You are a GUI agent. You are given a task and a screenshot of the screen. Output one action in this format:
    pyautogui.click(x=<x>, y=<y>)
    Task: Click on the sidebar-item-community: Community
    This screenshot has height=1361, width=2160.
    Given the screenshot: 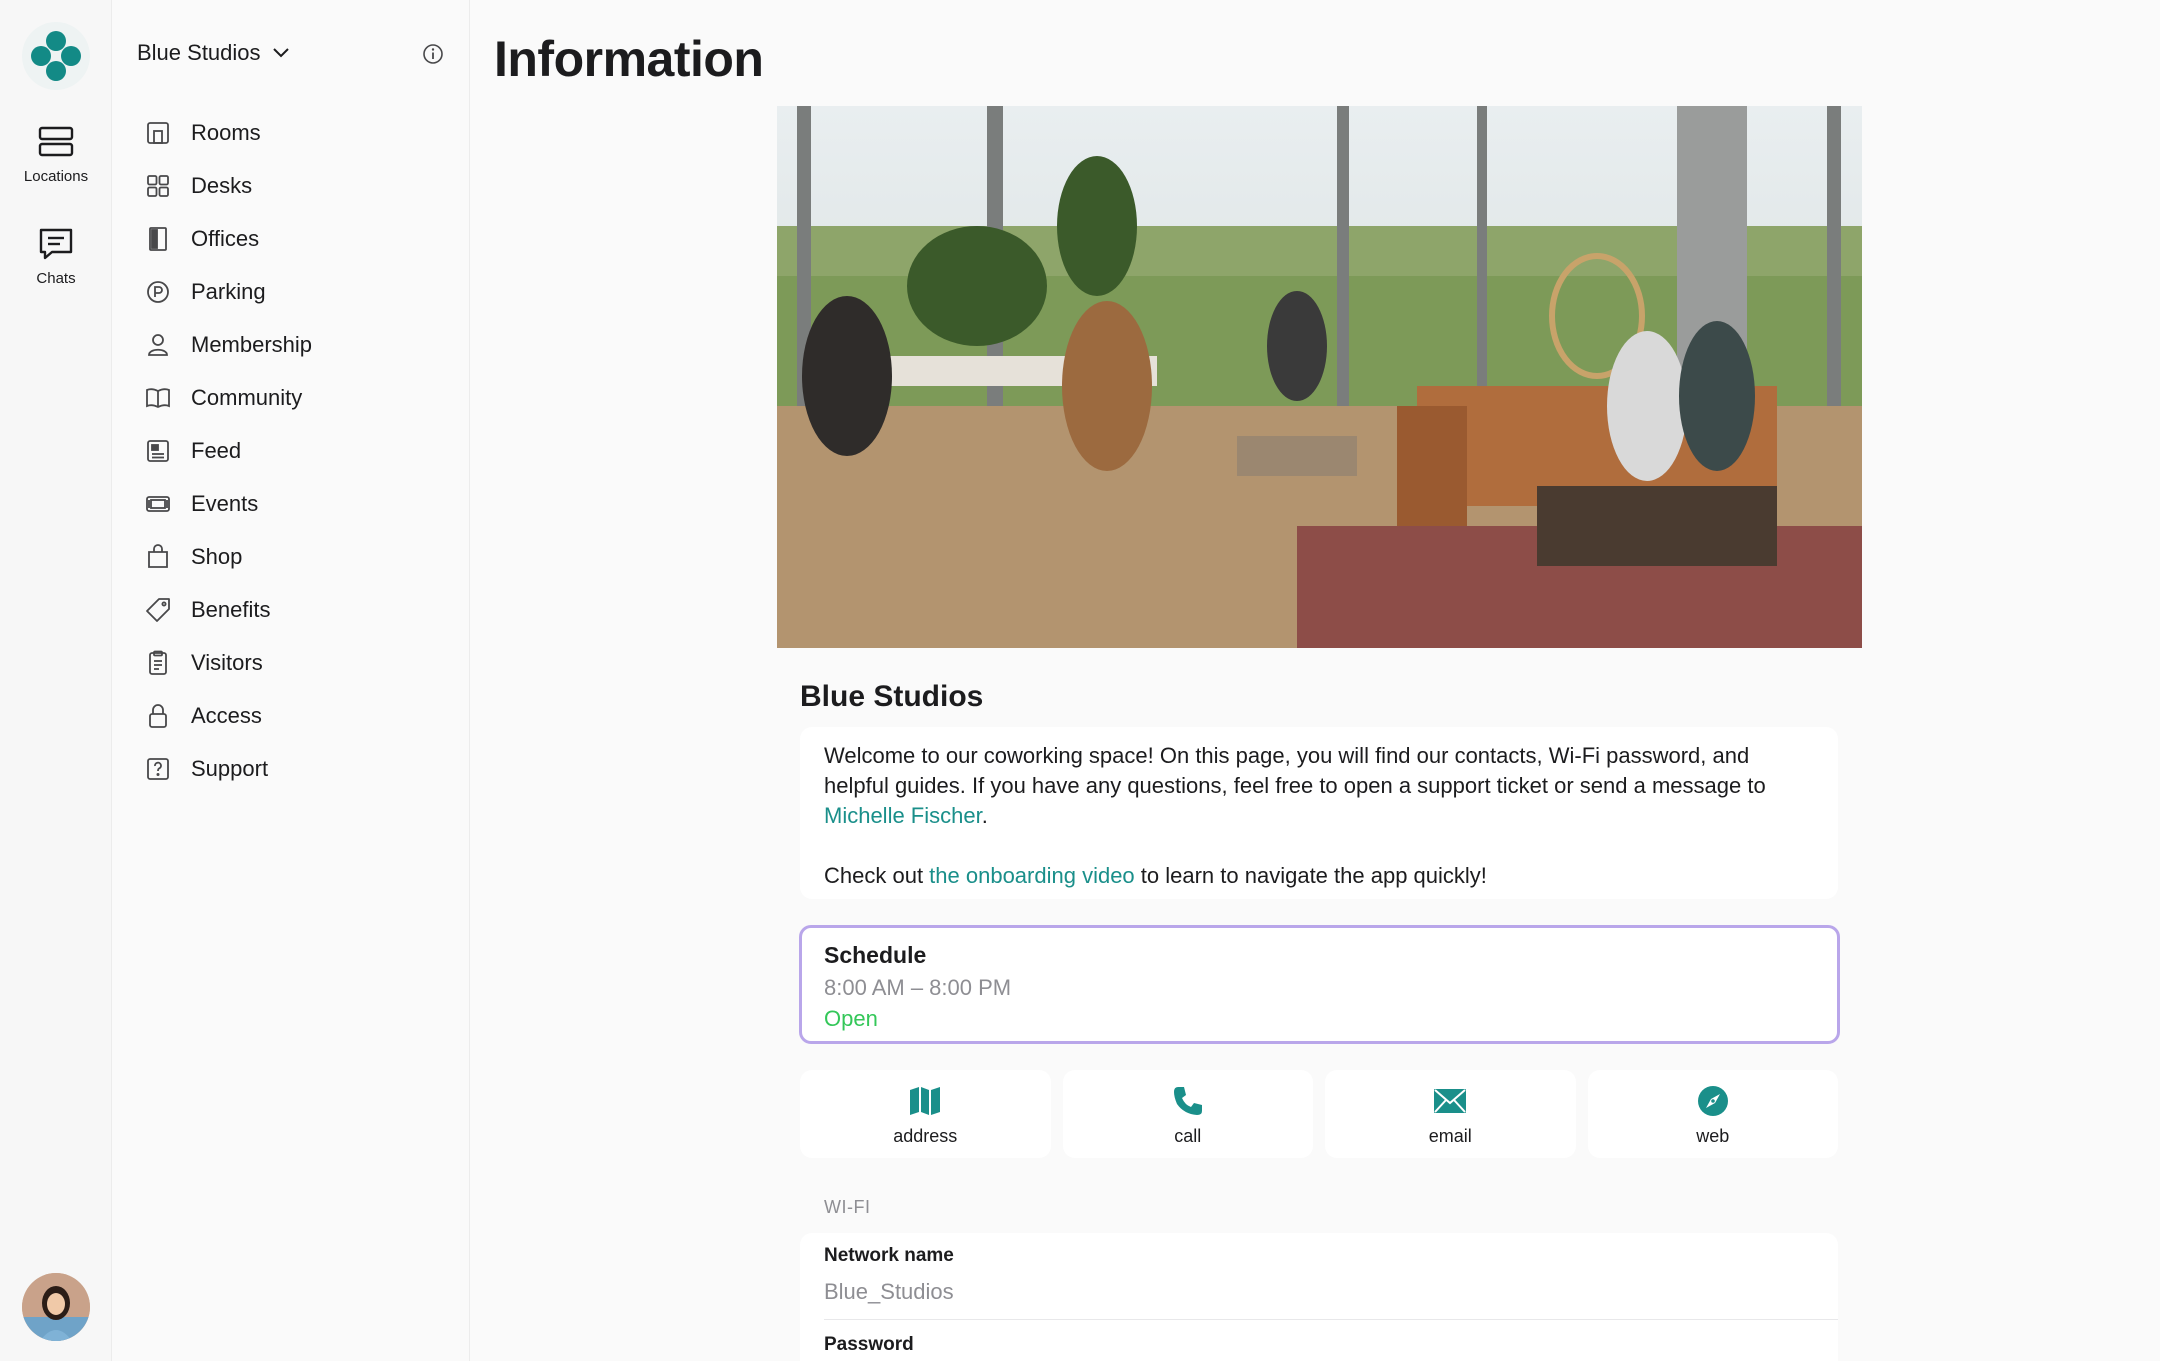 What is the action you would take?
    pyautogui.click(x=291, y=397)
    